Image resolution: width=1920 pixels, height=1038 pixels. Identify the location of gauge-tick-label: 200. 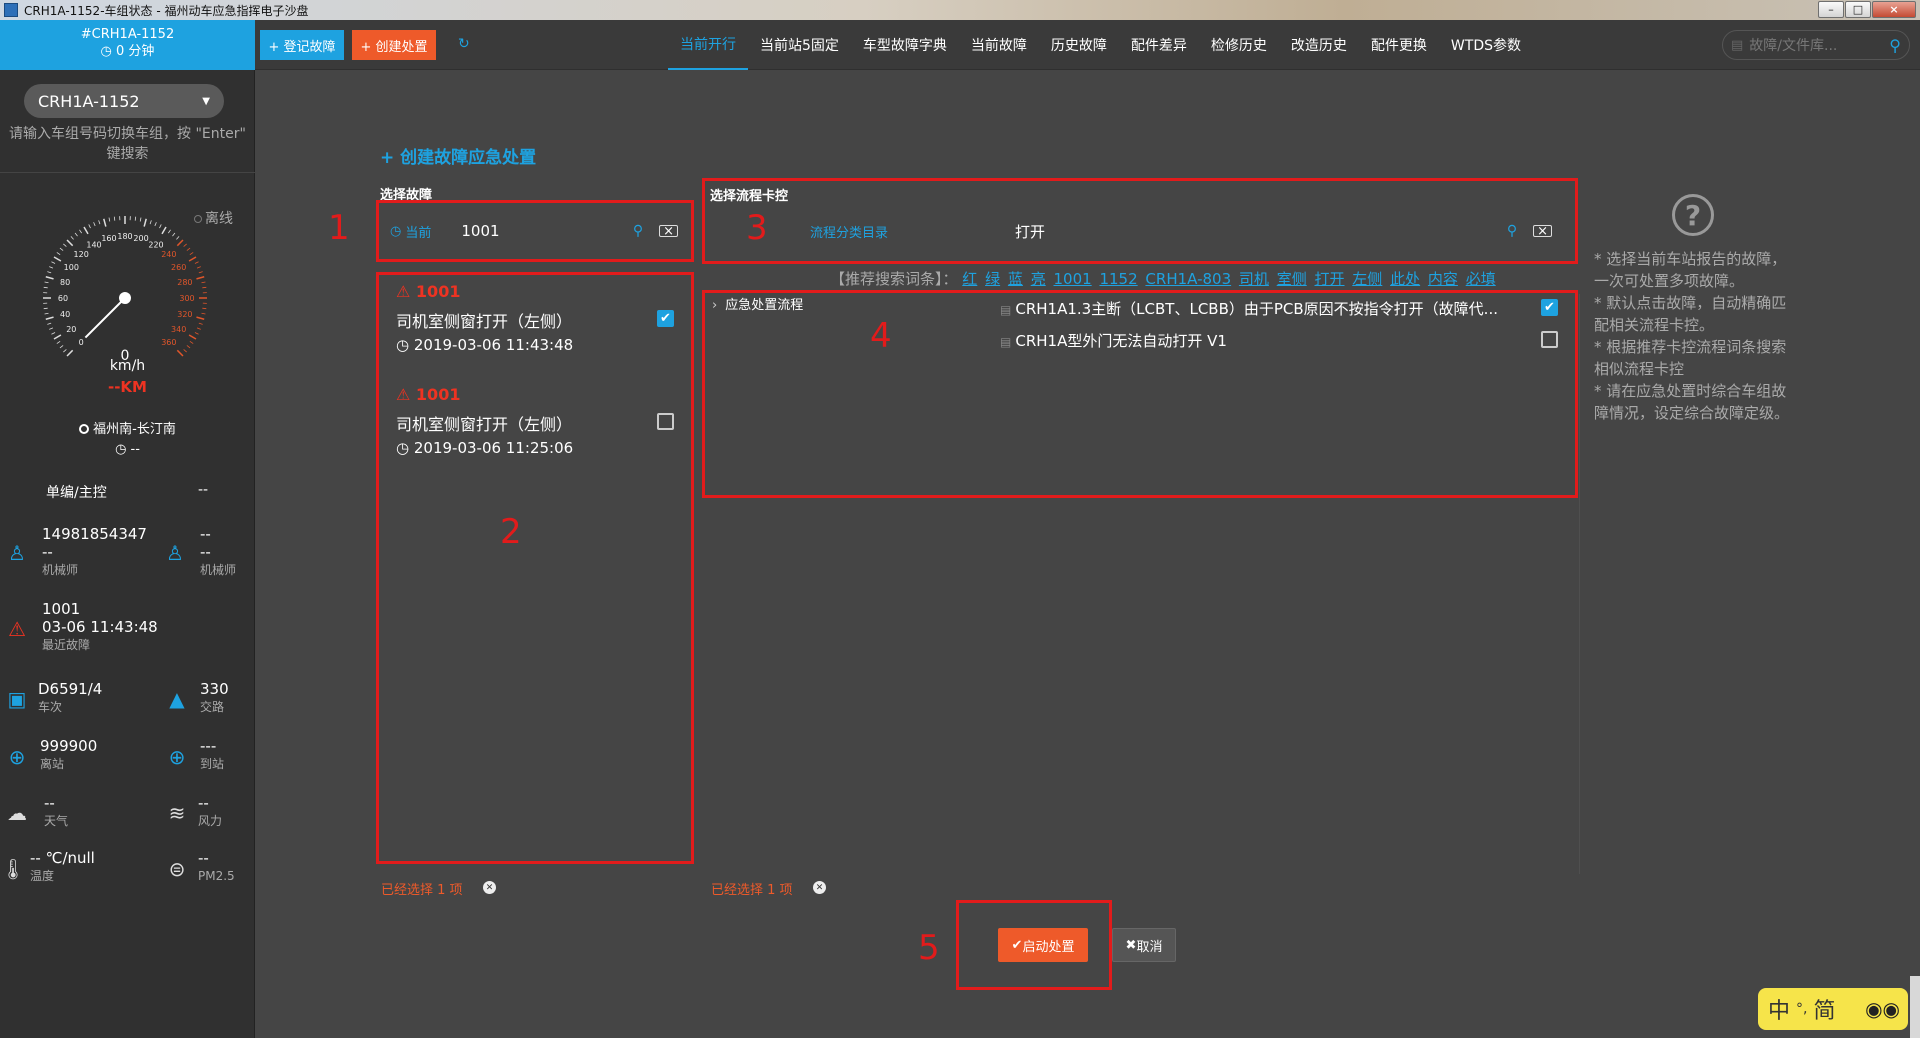
(140, 238).